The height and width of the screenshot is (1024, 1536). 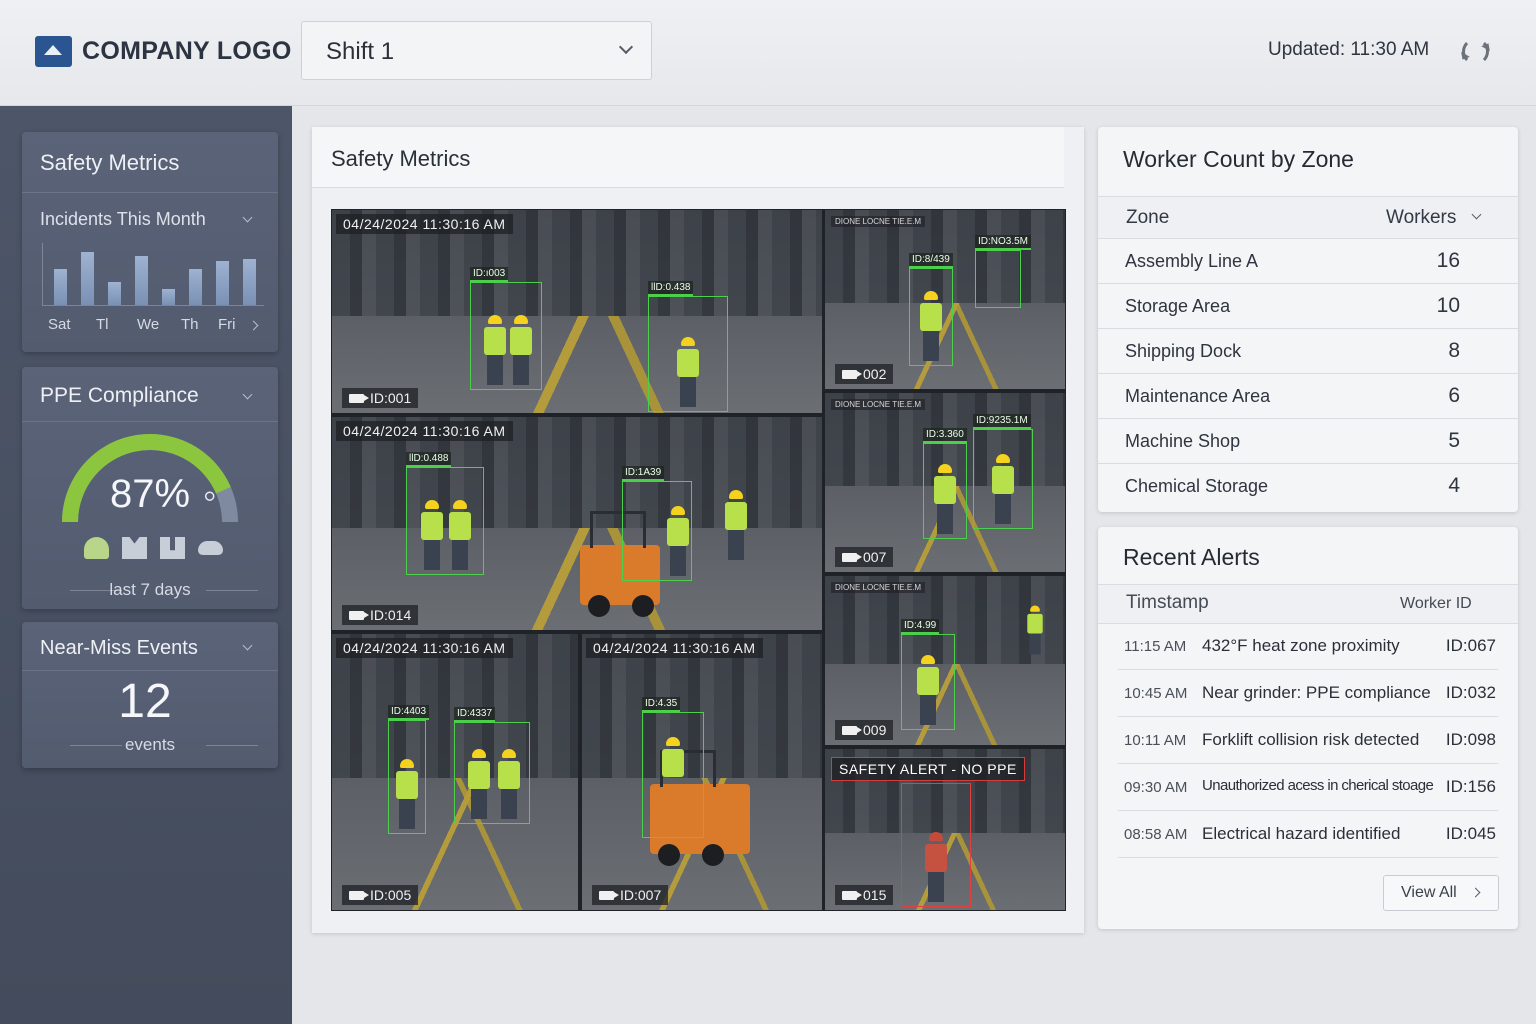 What do you see at coordinates (1147, 218) in the screenshot?
I see `column-header-zone: Zone` at bounding box center [1147, 218].